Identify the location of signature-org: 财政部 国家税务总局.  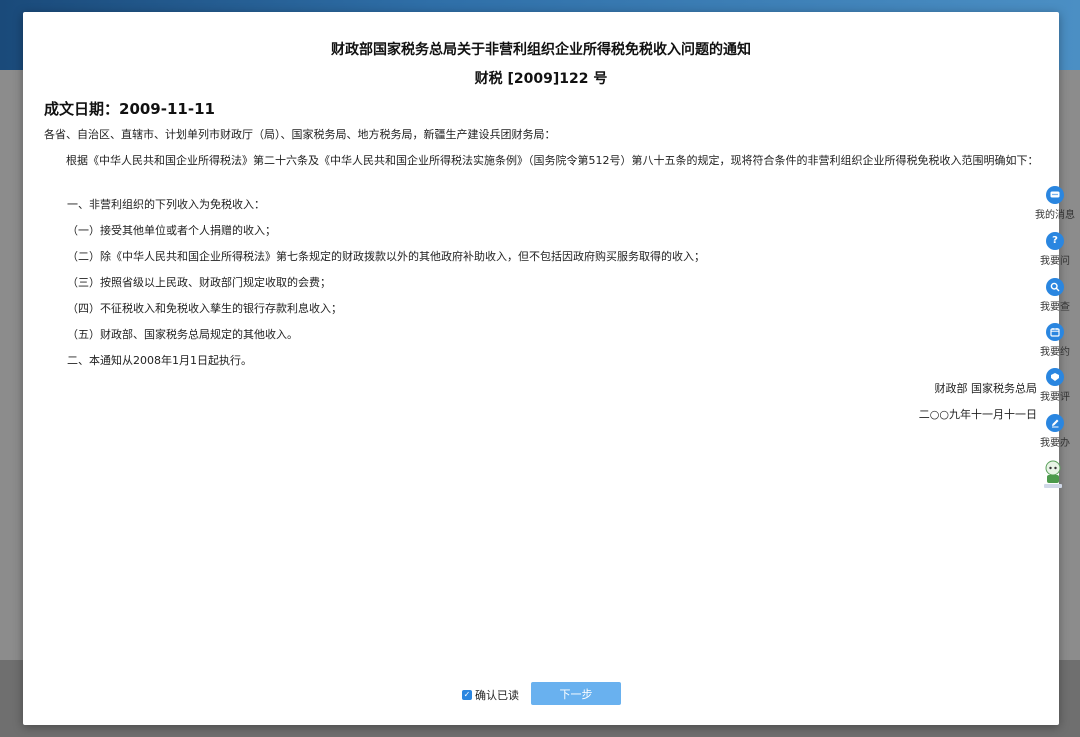
(986, 388).